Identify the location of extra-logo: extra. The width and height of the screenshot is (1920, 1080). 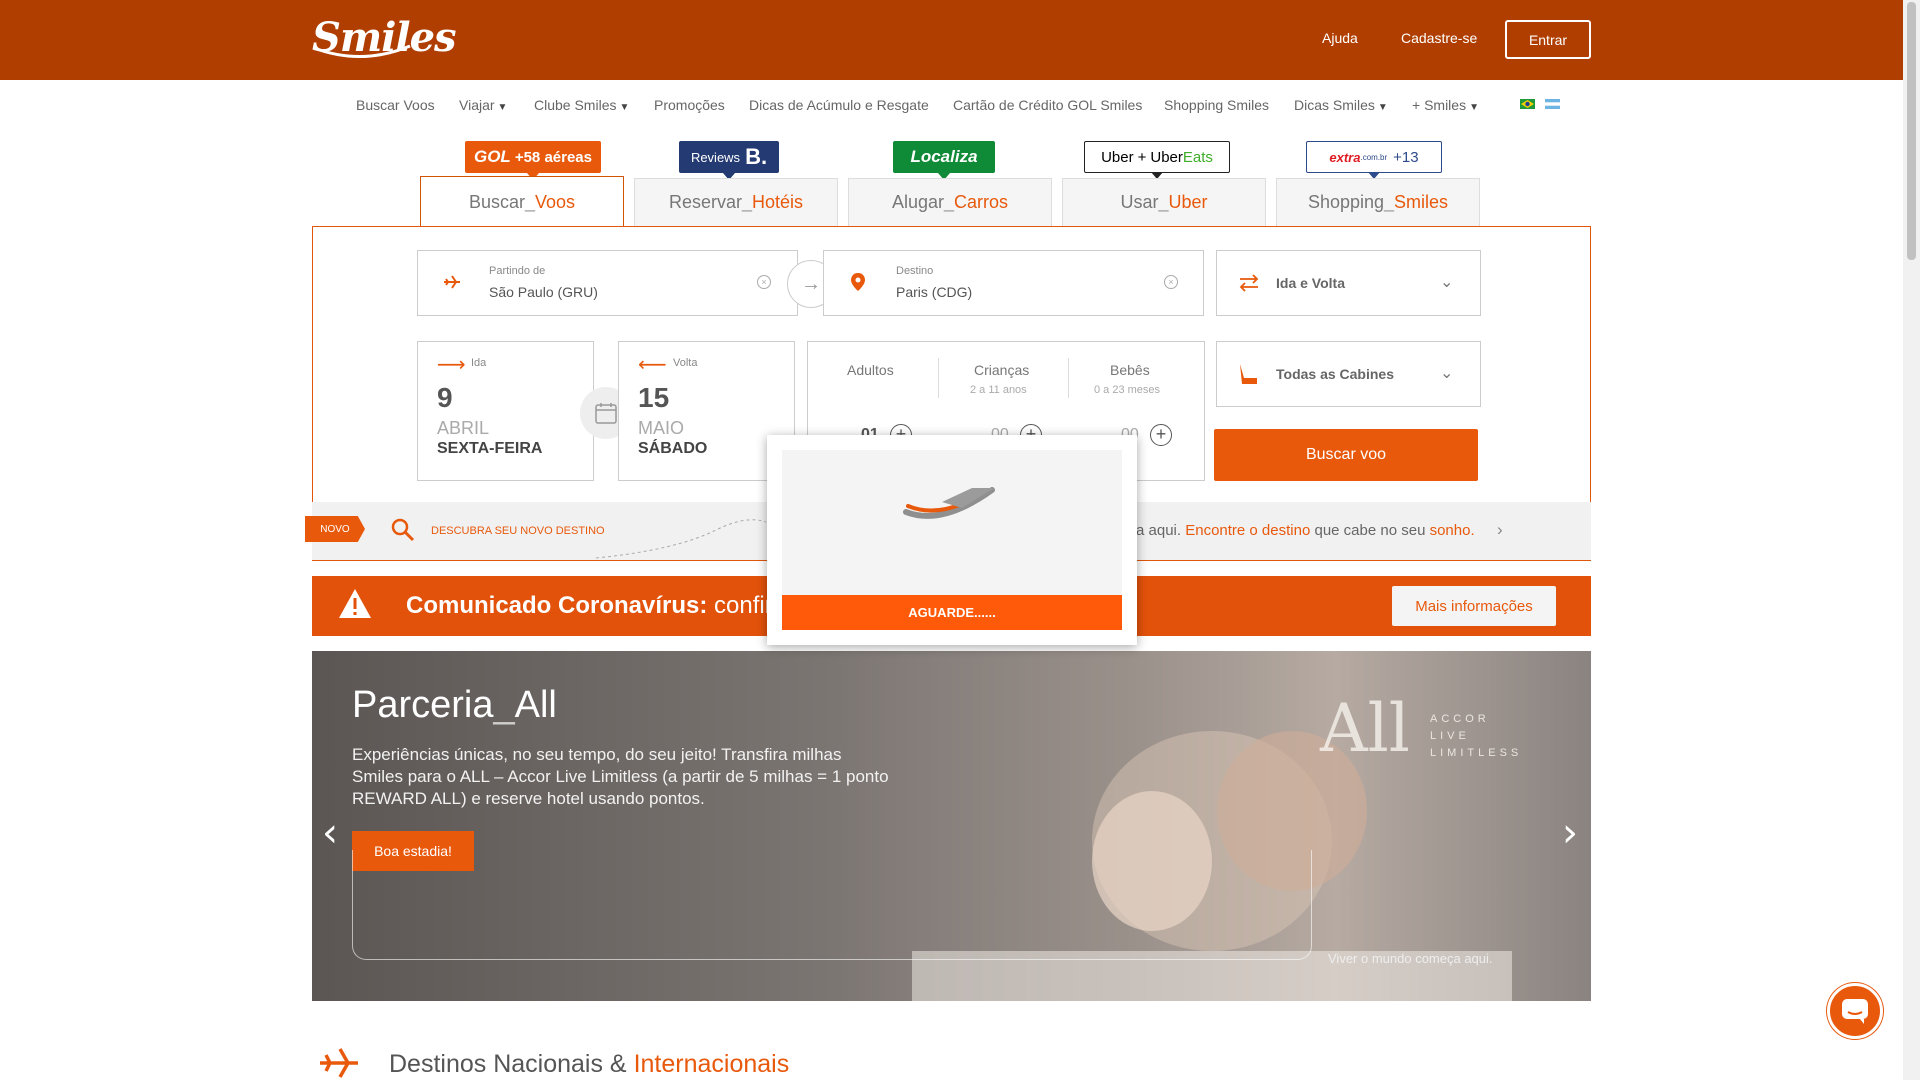
(1345, 157).